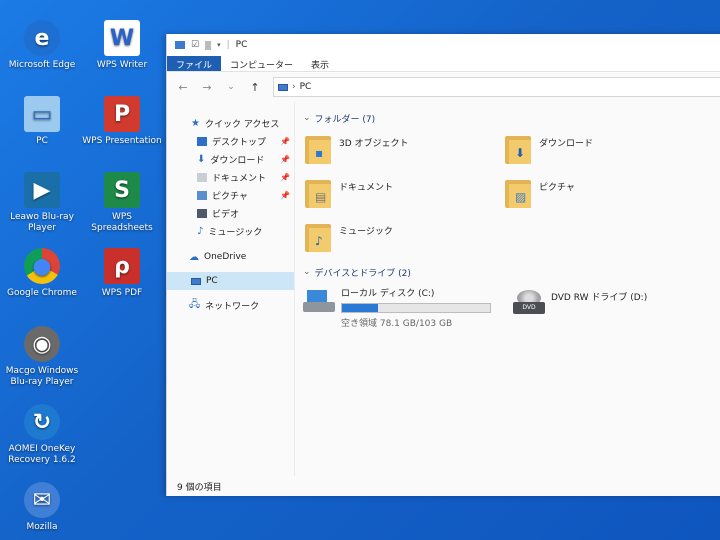 The width and height of the screenshot is (720, 540). Describe the element at coordinates (580, 307) in the screenshot. I see `drive-dvd-d: DVD DVD RW ドライブ (D:)` at that location.